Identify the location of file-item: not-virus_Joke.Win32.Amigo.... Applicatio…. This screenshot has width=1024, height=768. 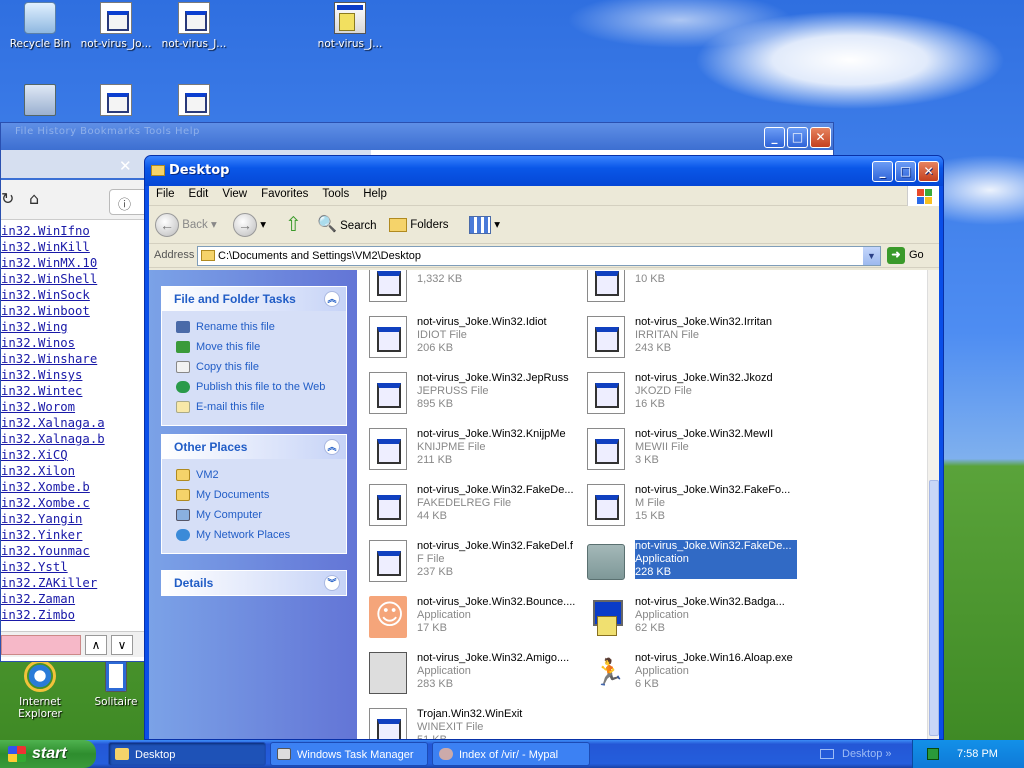
(473, 673).